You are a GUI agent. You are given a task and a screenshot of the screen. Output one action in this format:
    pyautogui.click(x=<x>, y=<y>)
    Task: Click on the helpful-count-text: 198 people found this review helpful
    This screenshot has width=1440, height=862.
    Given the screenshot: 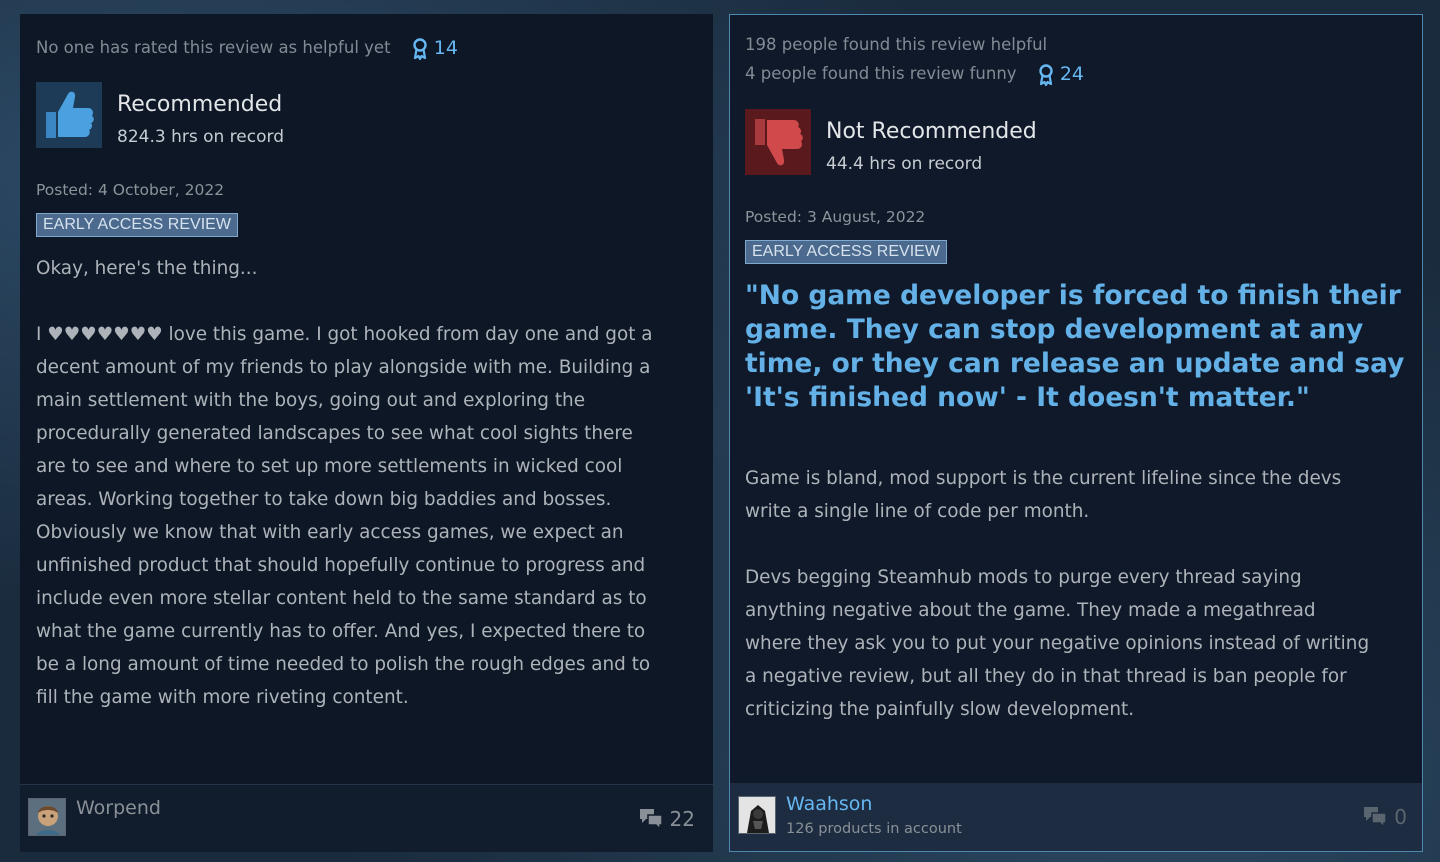 What is the action you would take?
    pyautogui.click(x=896, y=44)
    